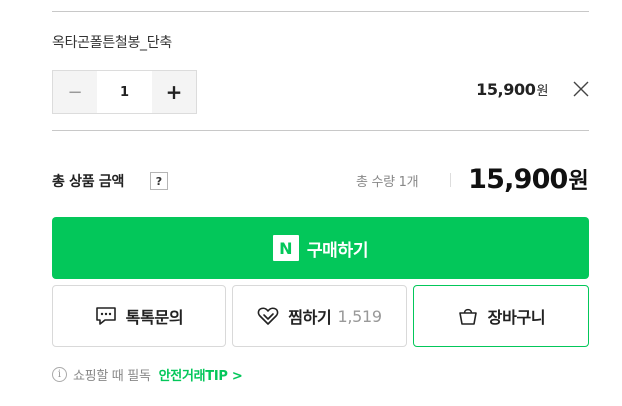 The image size is (622, 406). I want to click on decrement-button: −, so click(75, 92).